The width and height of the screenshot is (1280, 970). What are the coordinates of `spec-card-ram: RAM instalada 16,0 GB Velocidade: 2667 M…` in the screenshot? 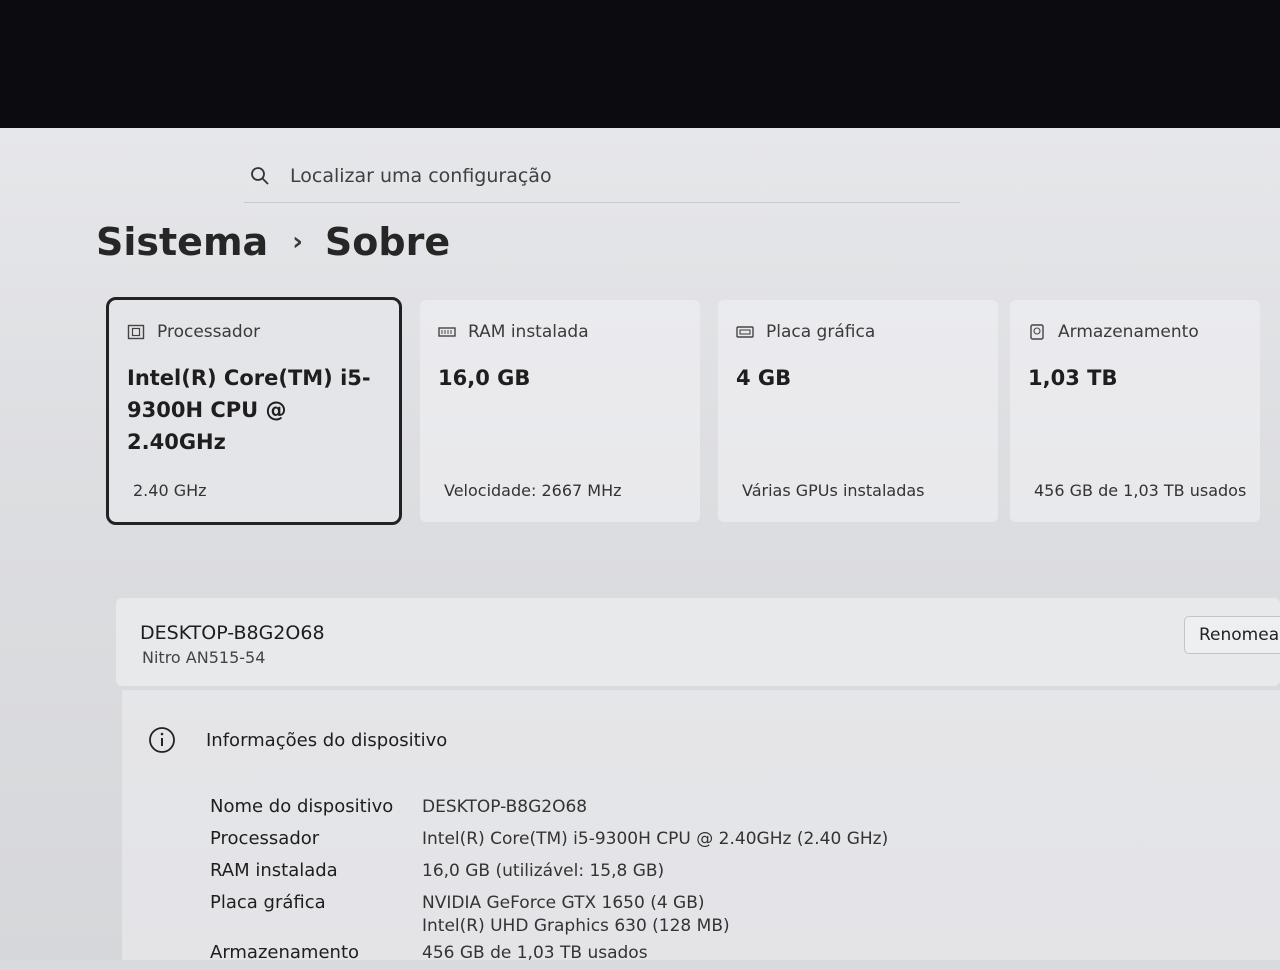 It's located at (560, 411).